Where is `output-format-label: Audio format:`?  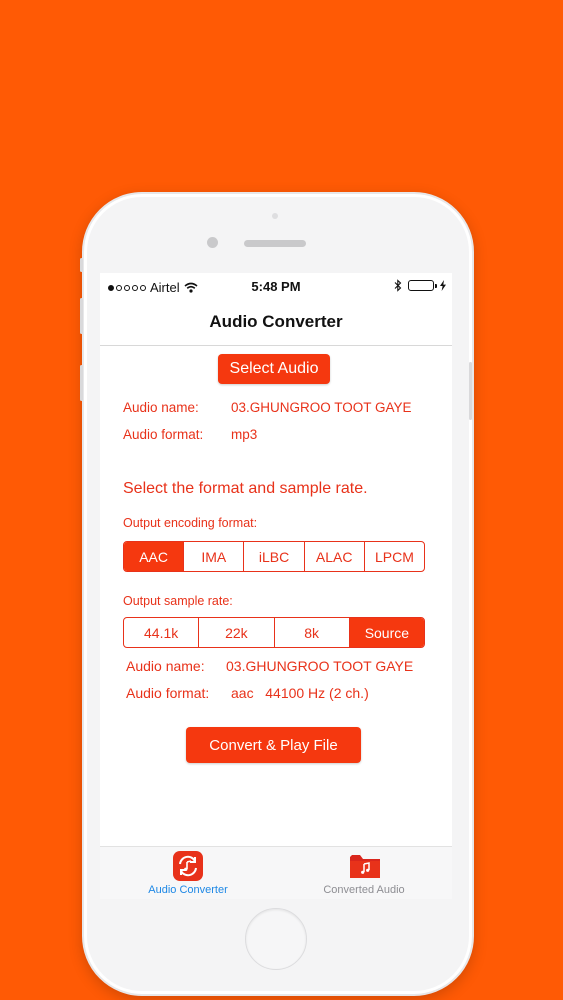
output-format-label: Audio format: is located at coordinates (168, 693).